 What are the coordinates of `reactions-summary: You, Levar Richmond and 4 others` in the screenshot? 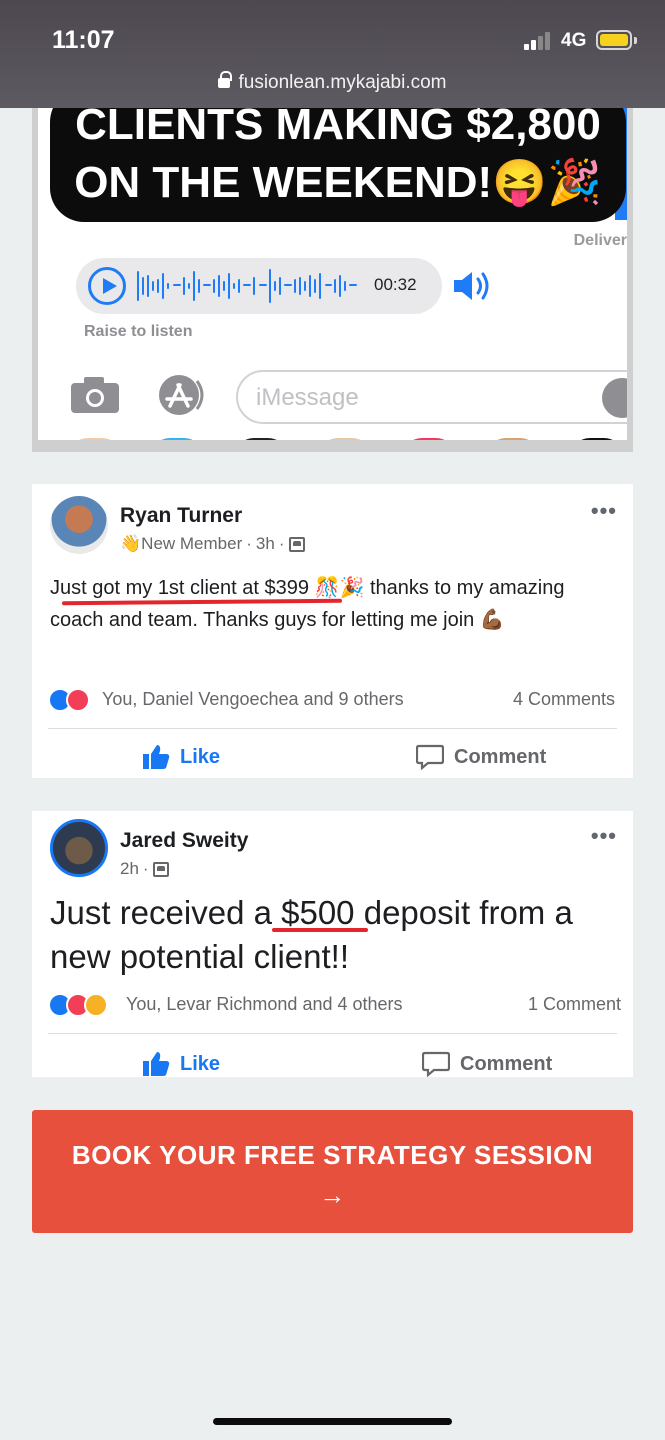 It's located at (264, 1004).